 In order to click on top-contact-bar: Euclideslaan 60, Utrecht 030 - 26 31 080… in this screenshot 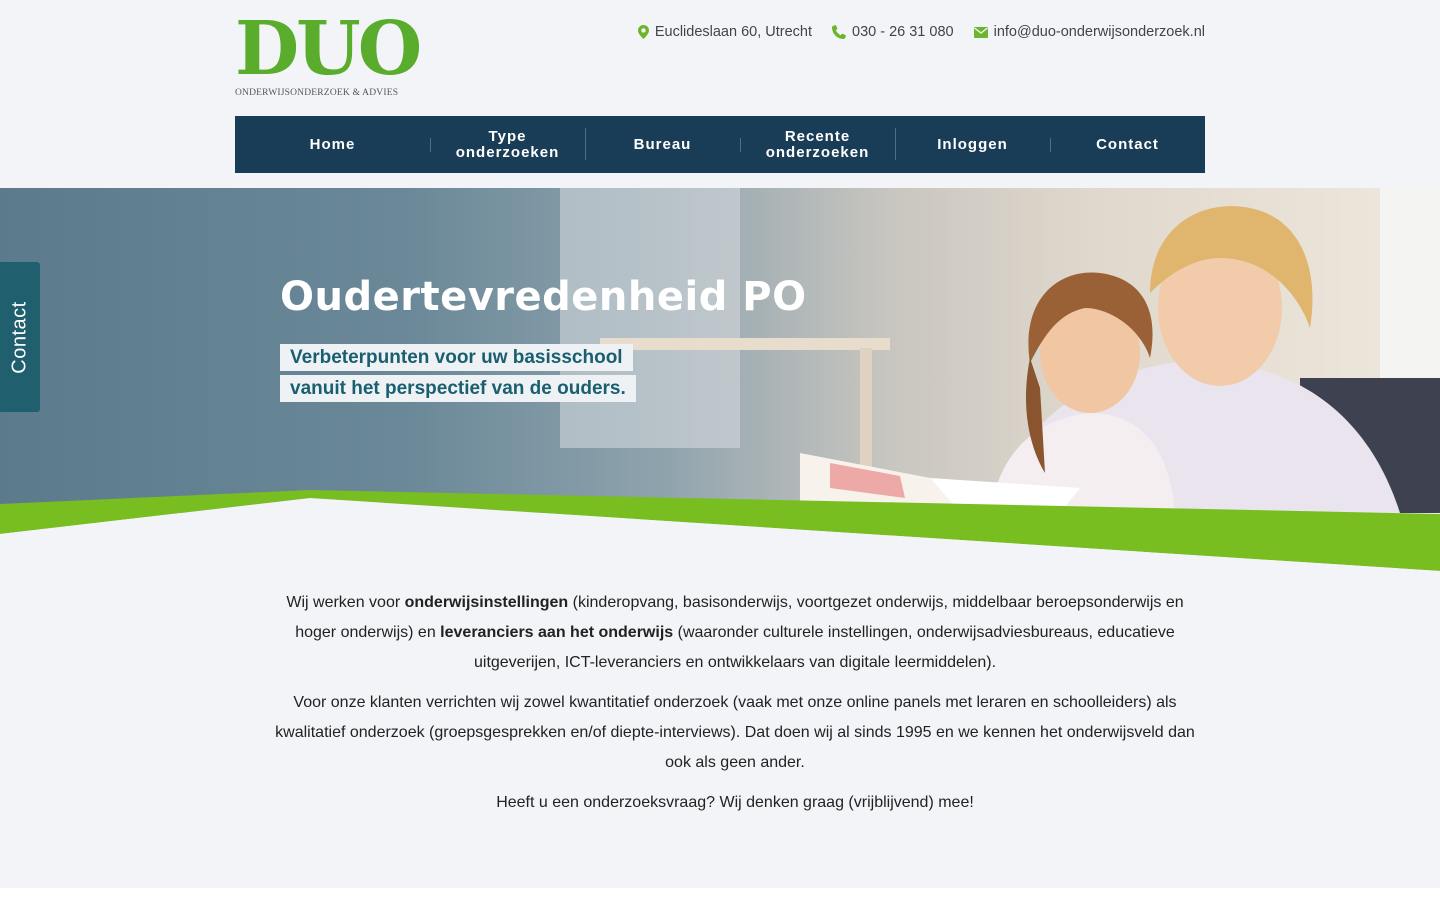, I will do `click(921, 32)`.